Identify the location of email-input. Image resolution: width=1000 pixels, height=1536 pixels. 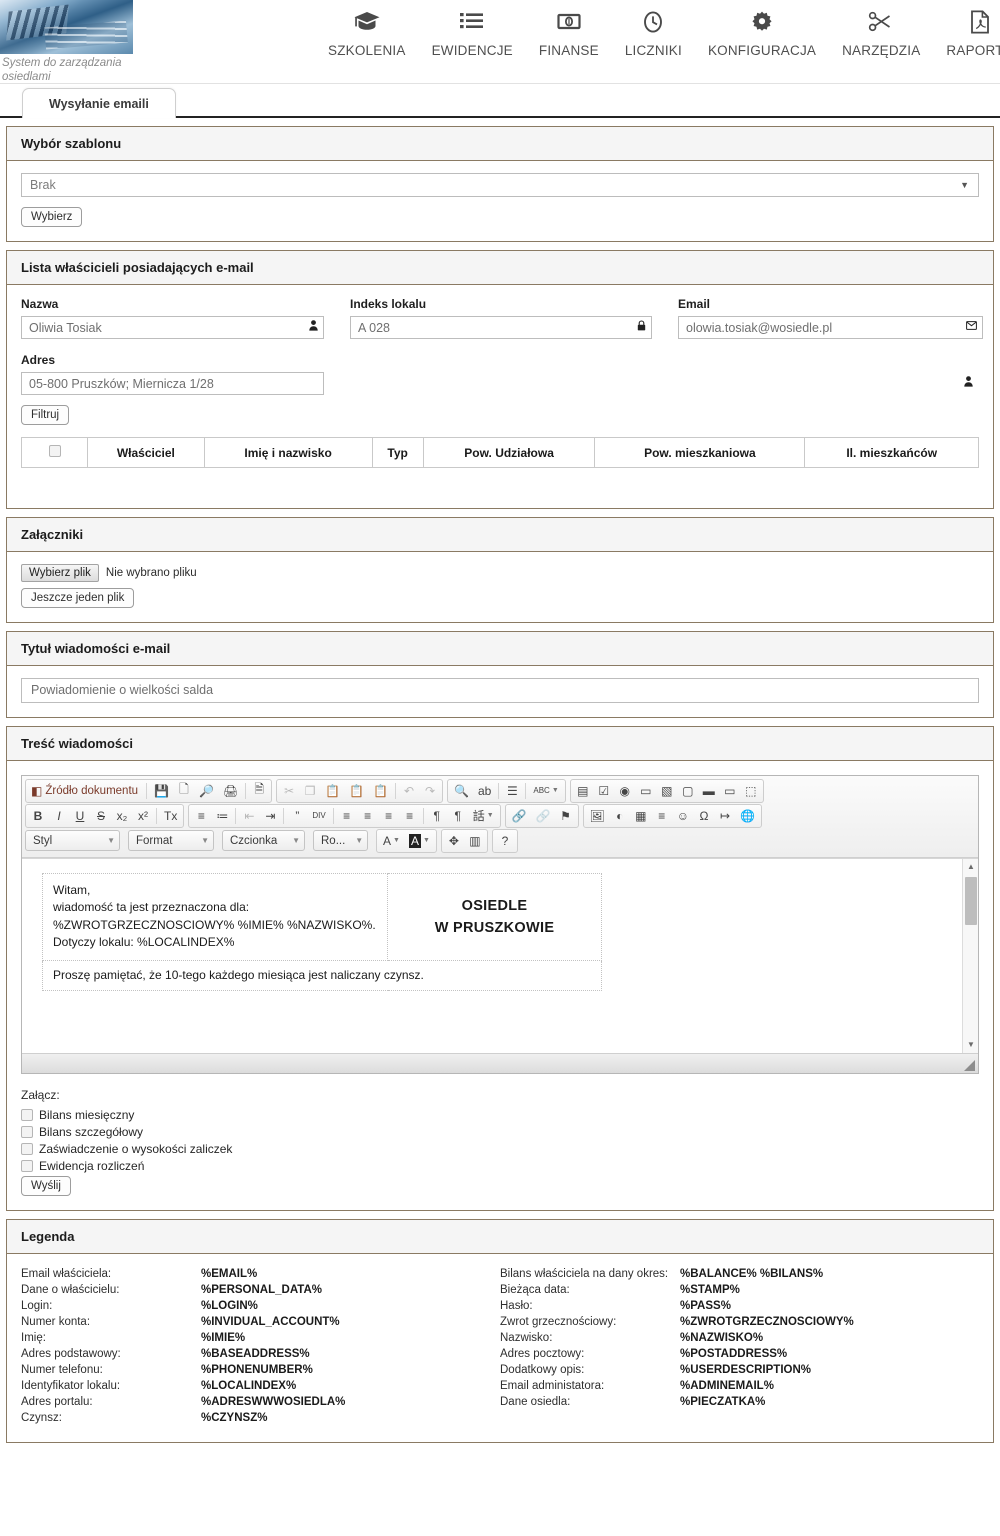
(830, 327).